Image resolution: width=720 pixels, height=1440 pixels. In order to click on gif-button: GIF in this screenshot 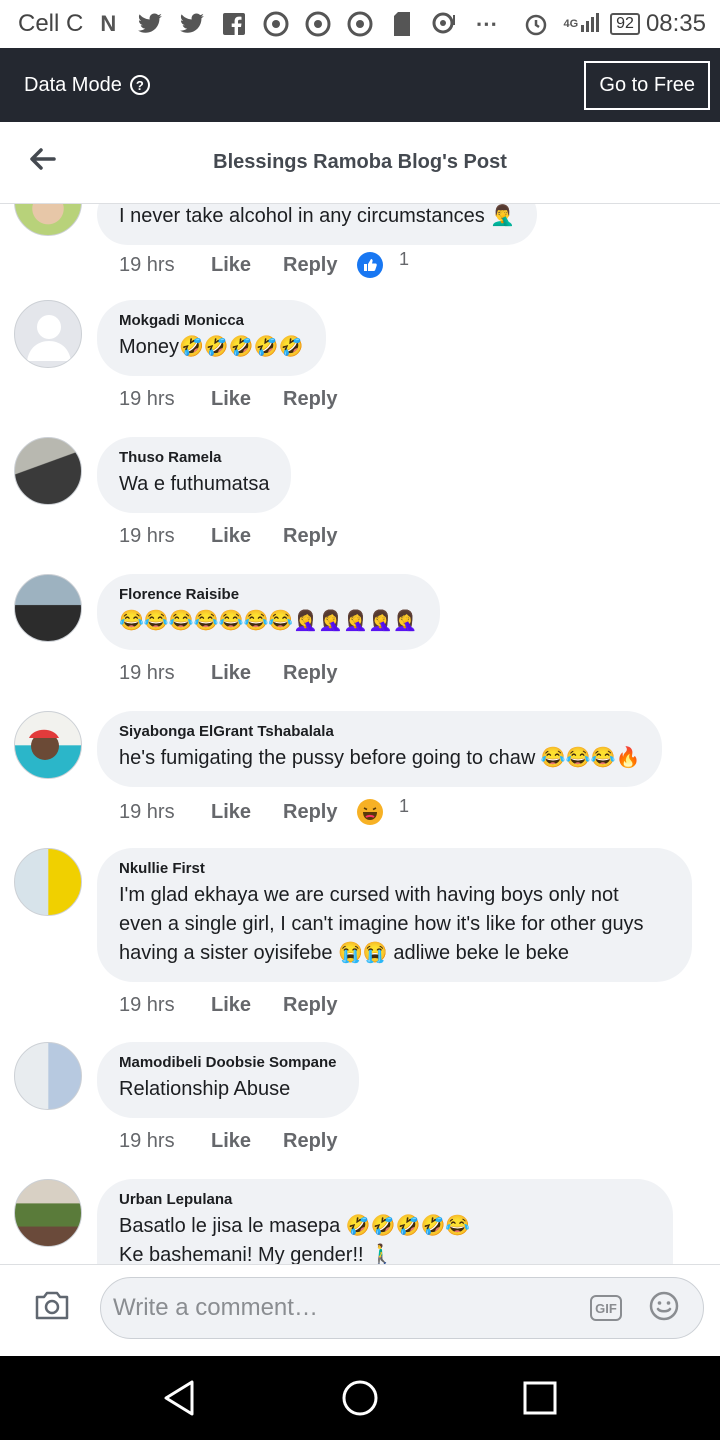, I will do `click(606, 1308)`.